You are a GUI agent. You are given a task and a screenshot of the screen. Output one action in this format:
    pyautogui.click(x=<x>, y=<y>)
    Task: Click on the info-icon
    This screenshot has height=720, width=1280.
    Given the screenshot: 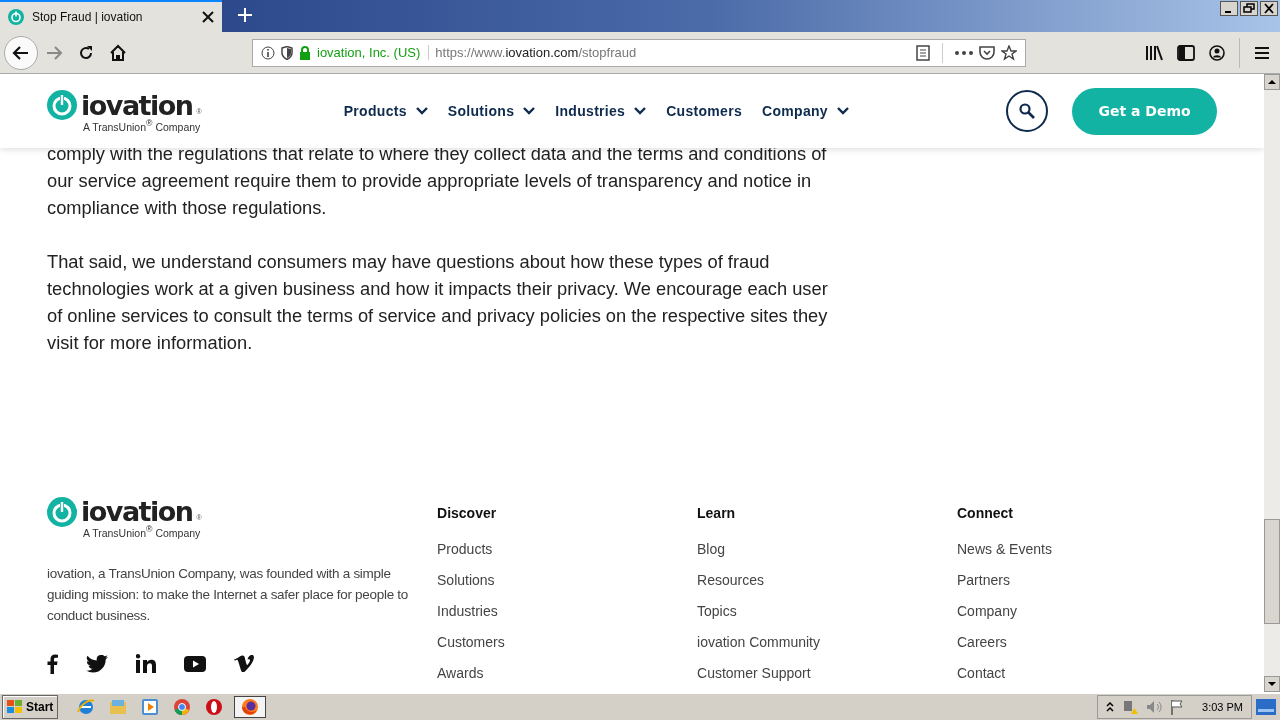 What is the action you would take?
    pyautogui.click(x=268, y=52)
    